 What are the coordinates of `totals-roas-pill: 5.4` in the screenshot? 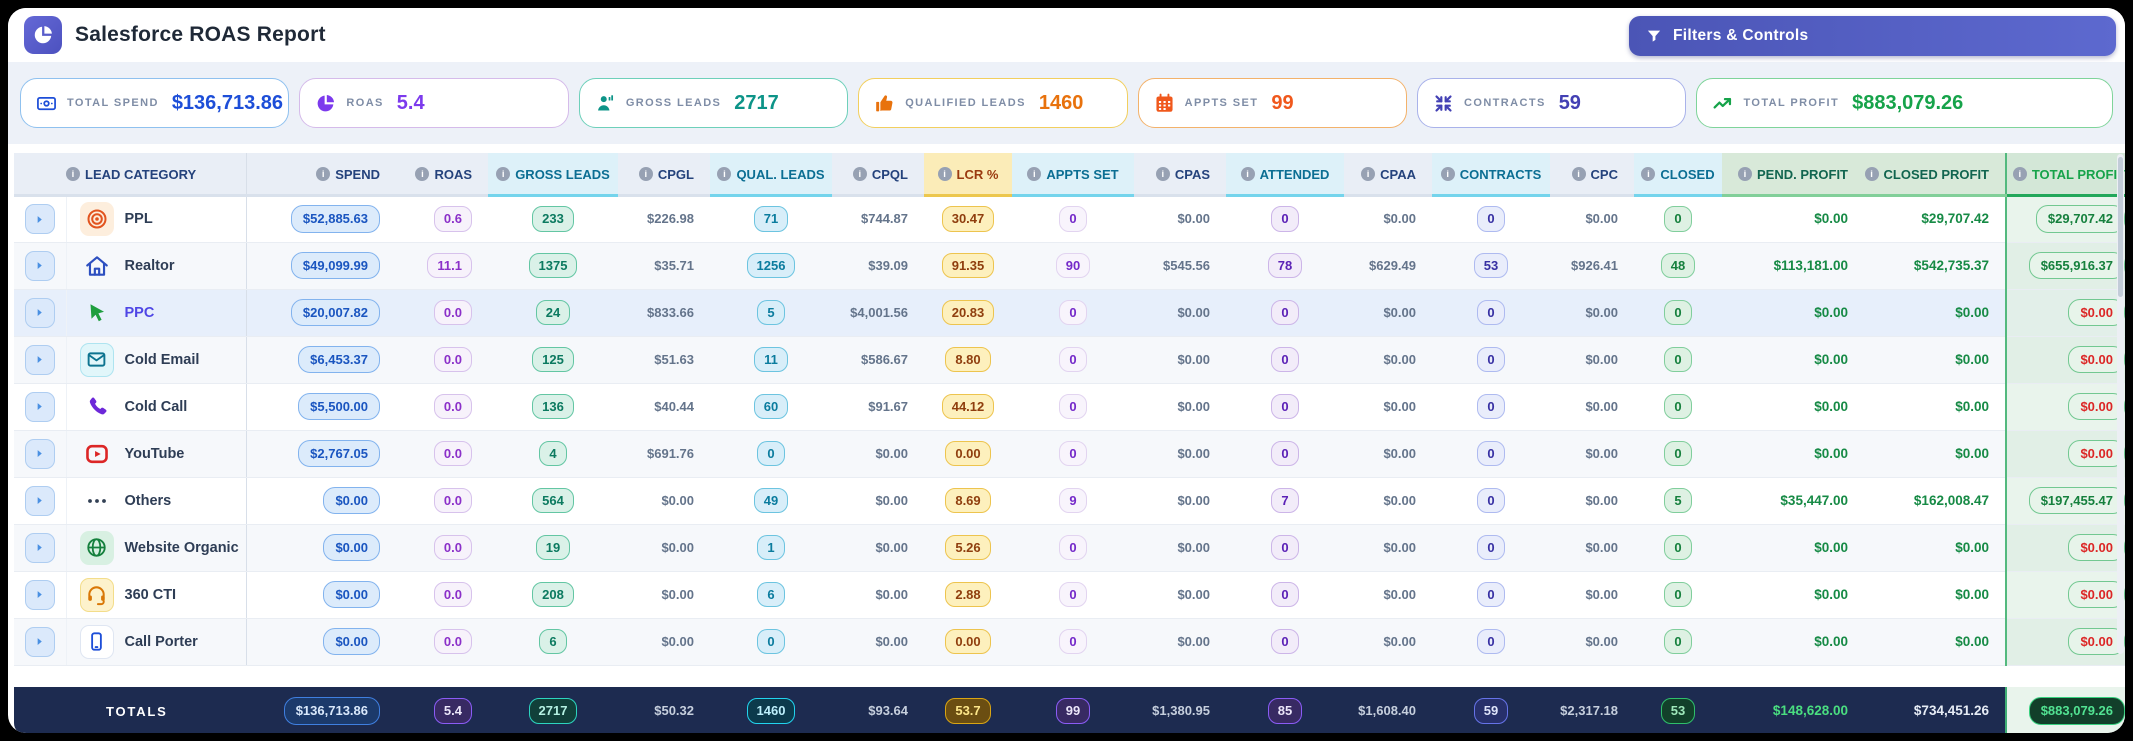 It's located at (452, 711).